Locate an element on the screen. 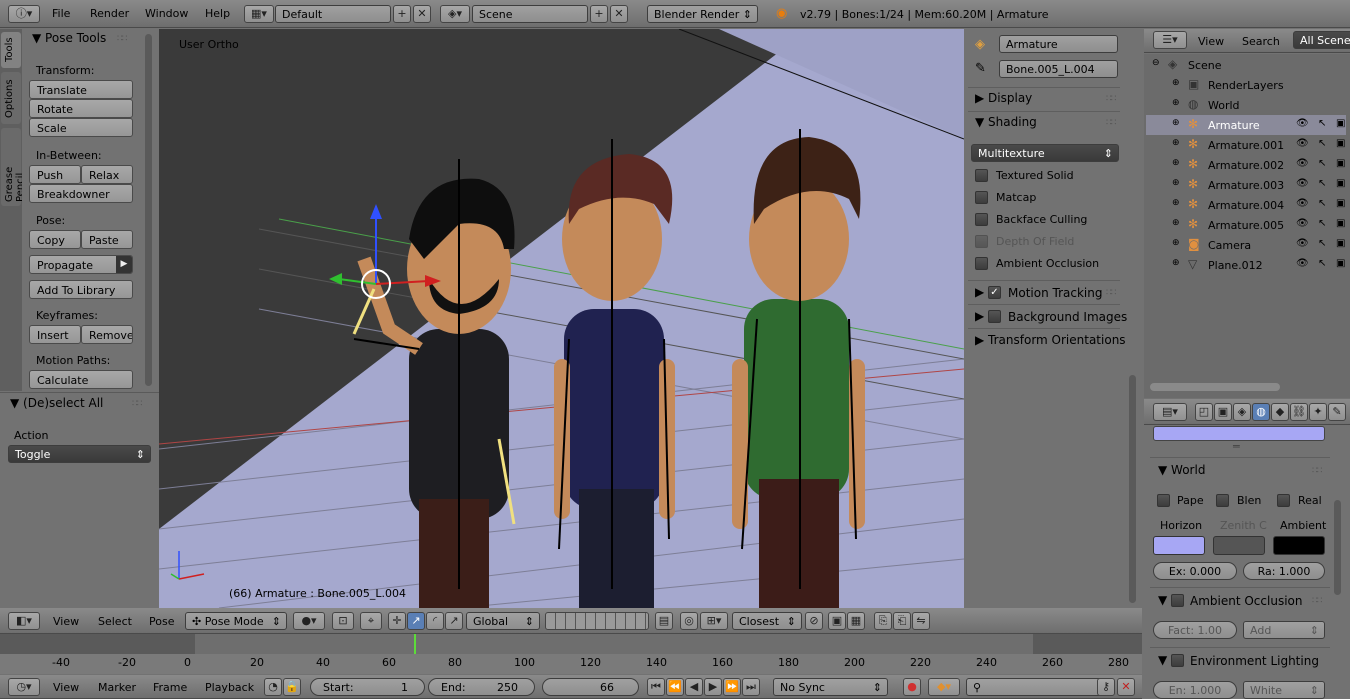 This screenshot has width=1350, height=699. paste-button: Paste is located at coordinates (107, 239).